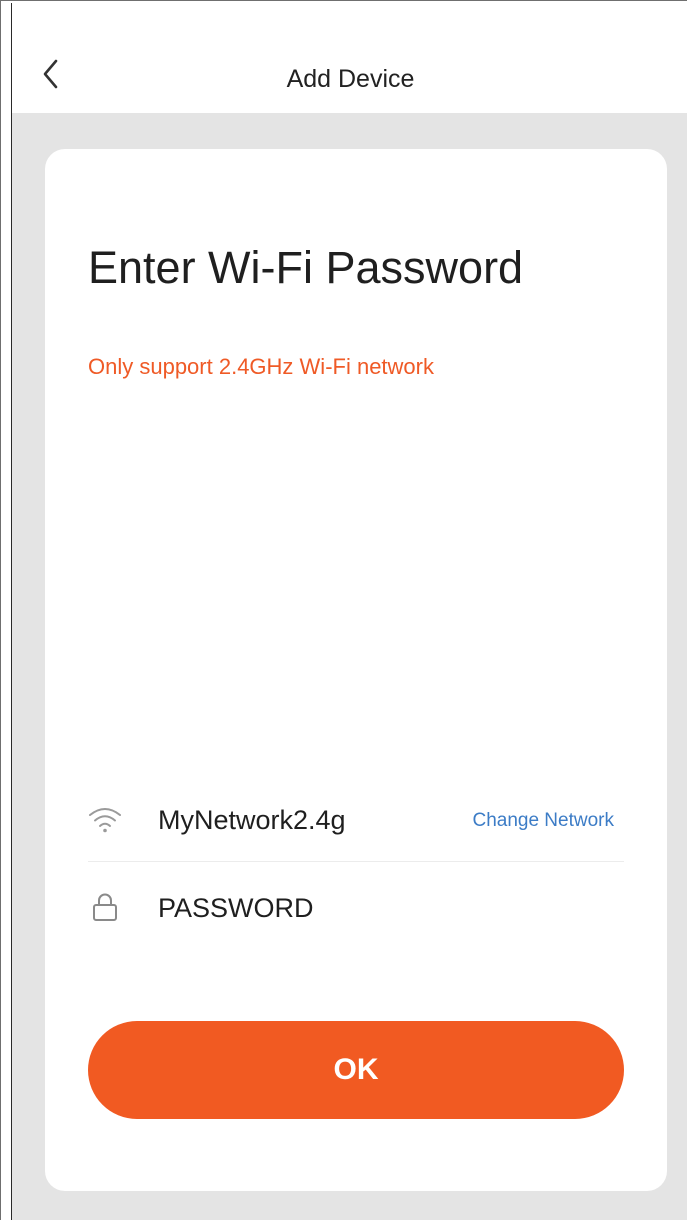  What do you see at coordinates (252, 820) in the screenshot?
I see `network-name: MyNetwork2.4g` at bounding box center [252, 820].